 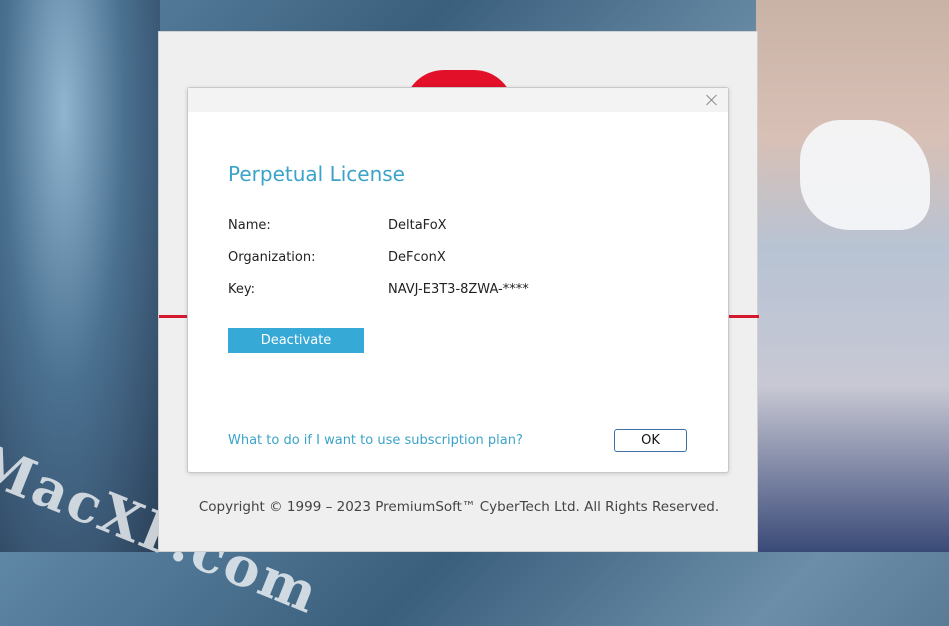 I want to click on wallpaper-glove, so click(x=865, y=175).